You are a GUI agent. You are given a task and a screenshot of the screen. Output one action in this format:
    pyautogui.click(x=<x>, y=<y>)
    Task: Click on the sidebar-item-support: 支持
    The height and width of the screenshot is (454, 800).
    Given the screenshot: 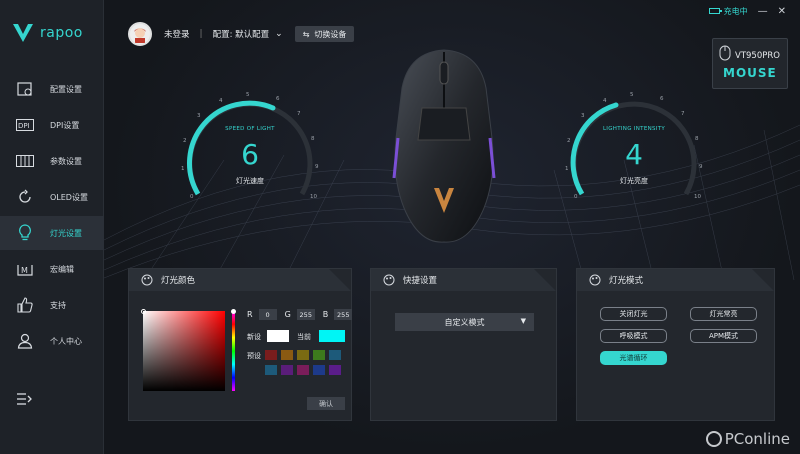 What is the action you would take?
    pyautogui.click(x=52, y=305)
    